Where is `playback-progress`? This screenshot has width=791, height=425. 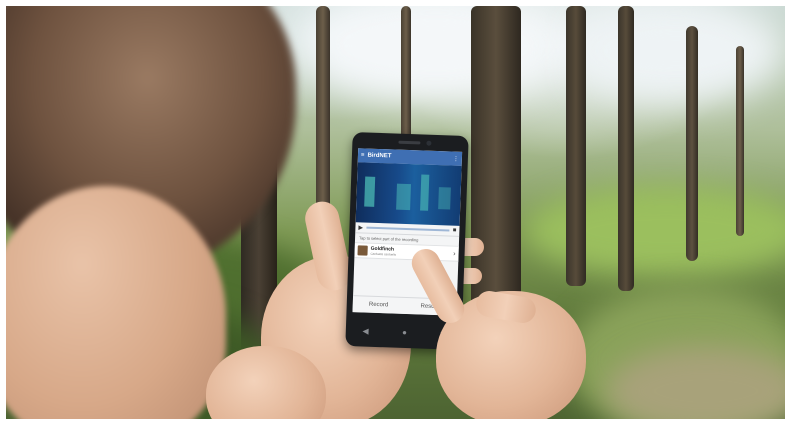
playback-progress is located at coordinates (408, 229).